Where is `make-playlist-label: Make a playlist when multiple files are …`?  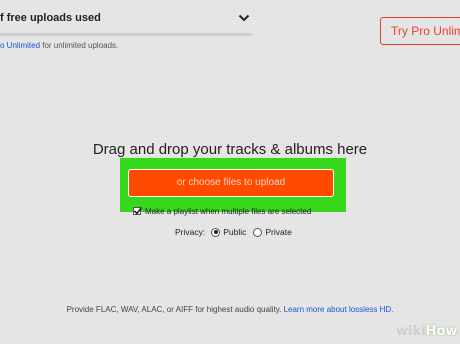
make-playlist-label: Make a playlist when multiple files are … is located at coordinates (228, 211).